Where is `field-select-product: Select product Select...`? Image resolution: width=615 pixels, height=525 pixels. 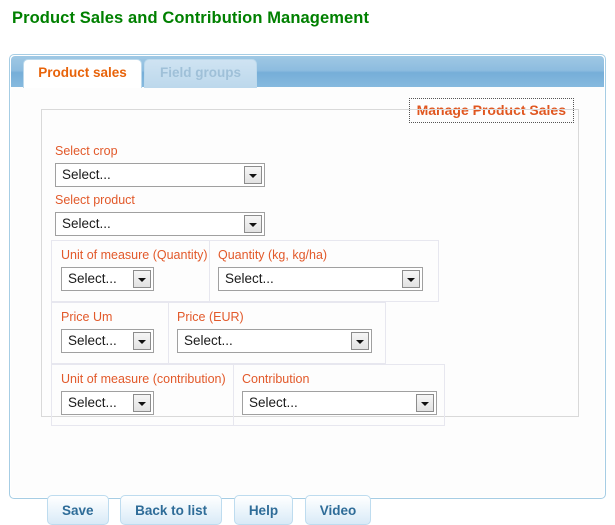
field-select-product: Select product Select... is located at coordinates (160, 214).